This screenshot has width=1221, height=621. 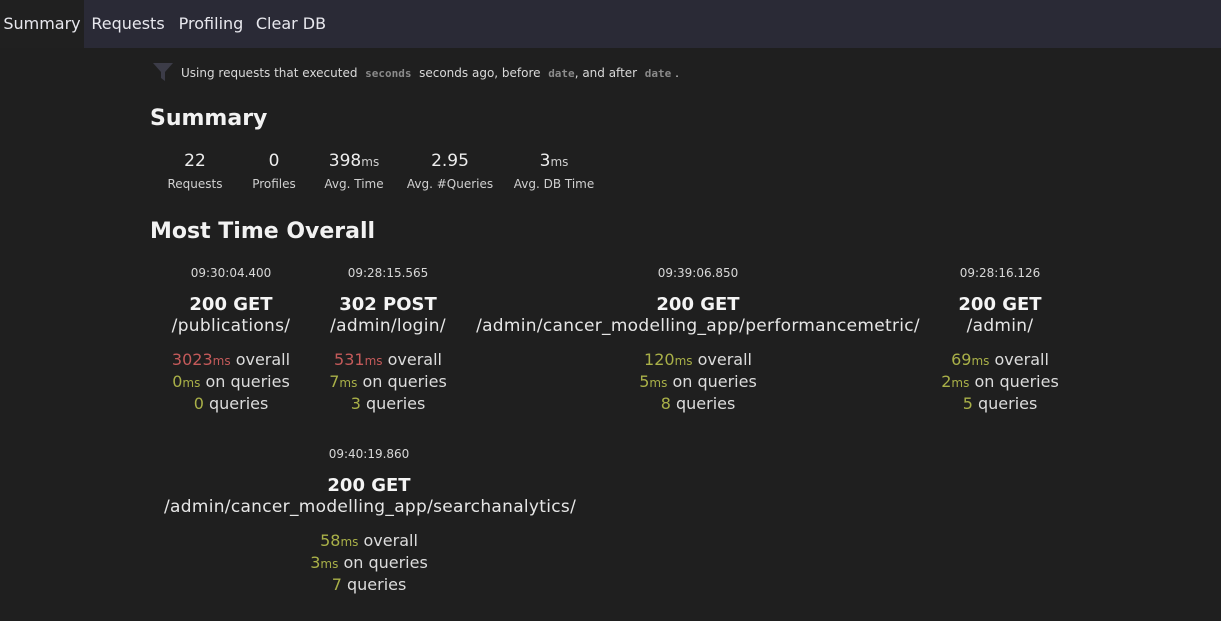 What do you see at coordinates (1000, 326) in the screenshot?
I see `request-path: /admin/` at bounding box center [1000, 326].